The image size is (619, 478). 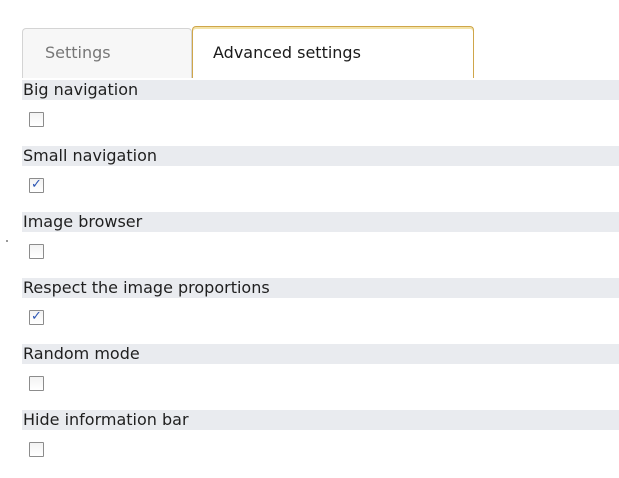 I want to click on tab-bar: Settings Advanced settings, so click(x=320, y=53).